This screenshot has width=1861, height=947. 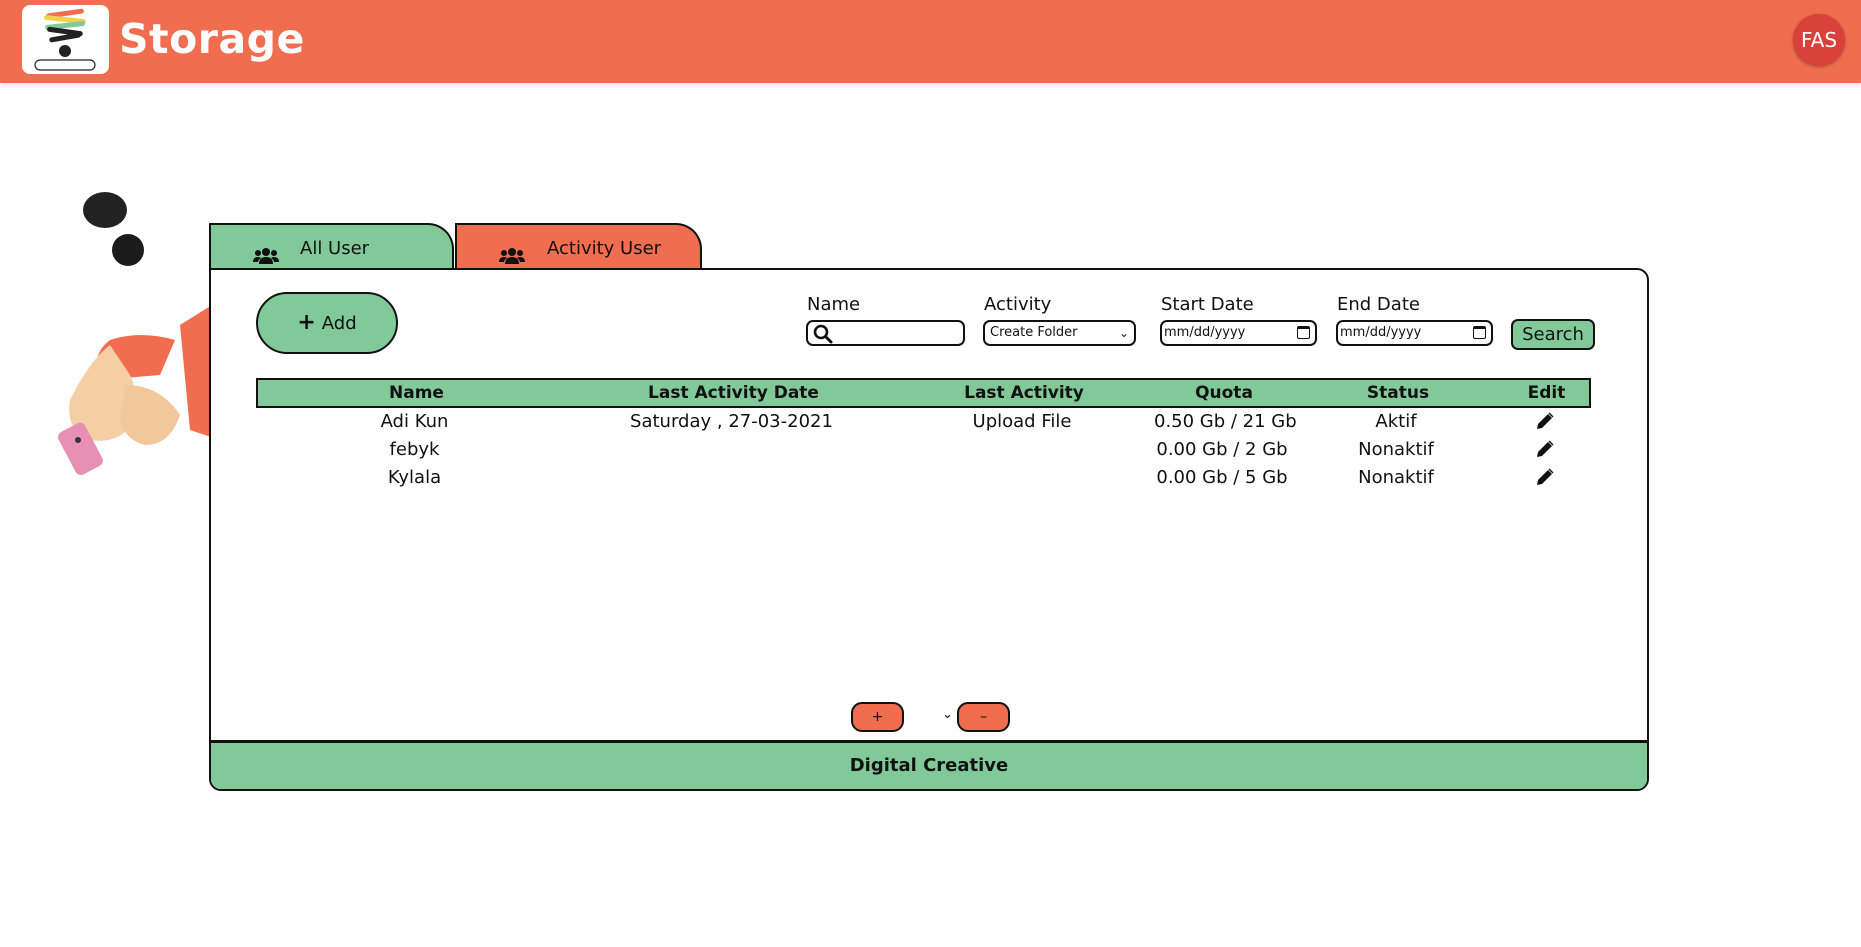 What do you see at coordinates (1398, 393) in the screenshot?
I see `column-header-status: Status` at bounding box center [1398, 393].